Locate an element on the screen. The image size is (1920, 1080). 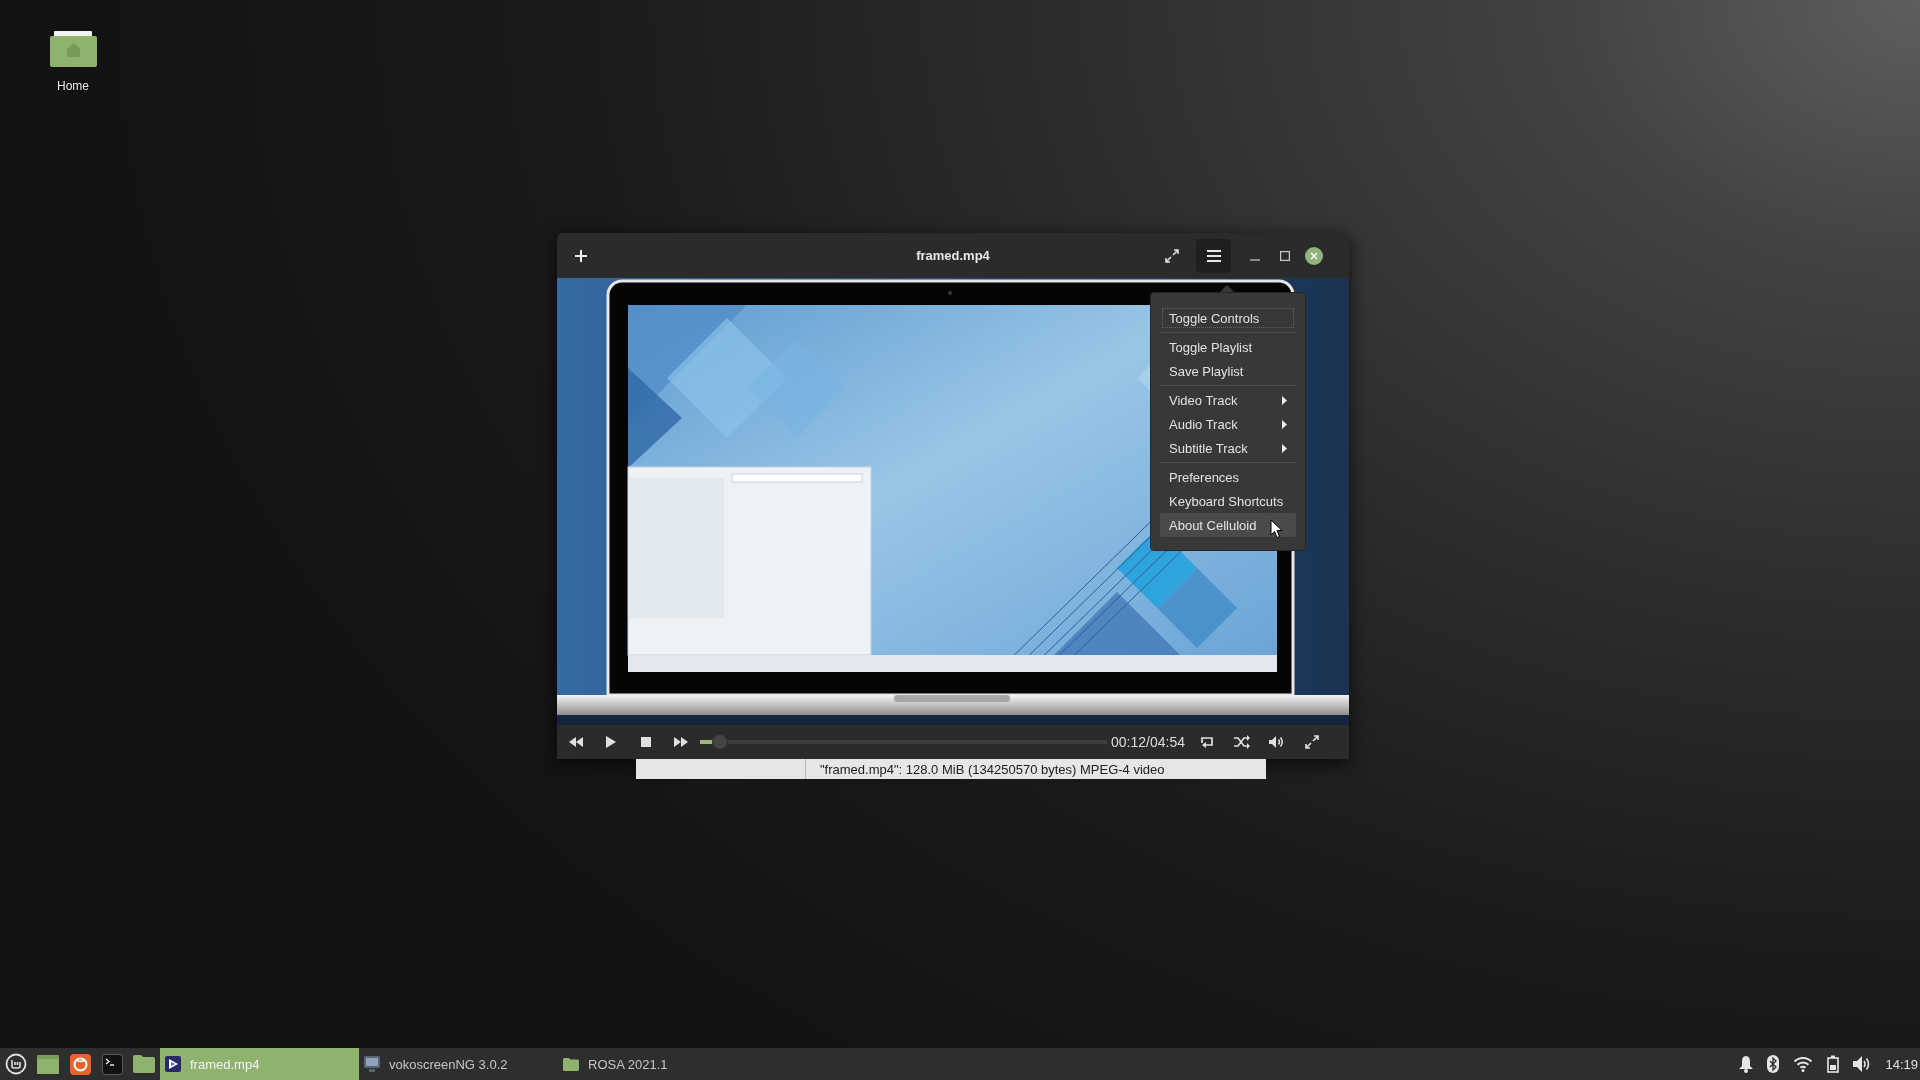
maximize-icon is located at coordinates (1285, 255).